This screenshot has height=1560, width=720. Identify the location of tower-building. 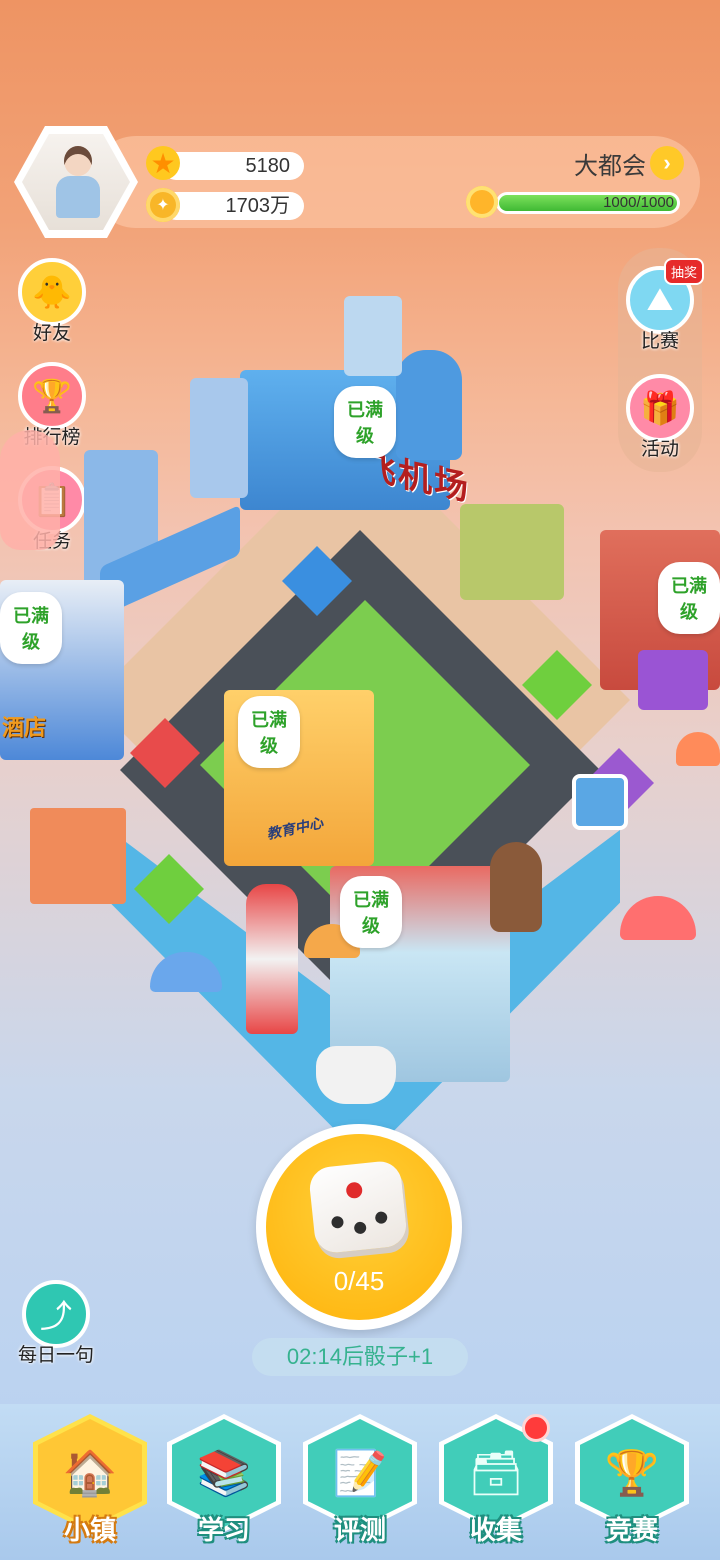
(373, 336).